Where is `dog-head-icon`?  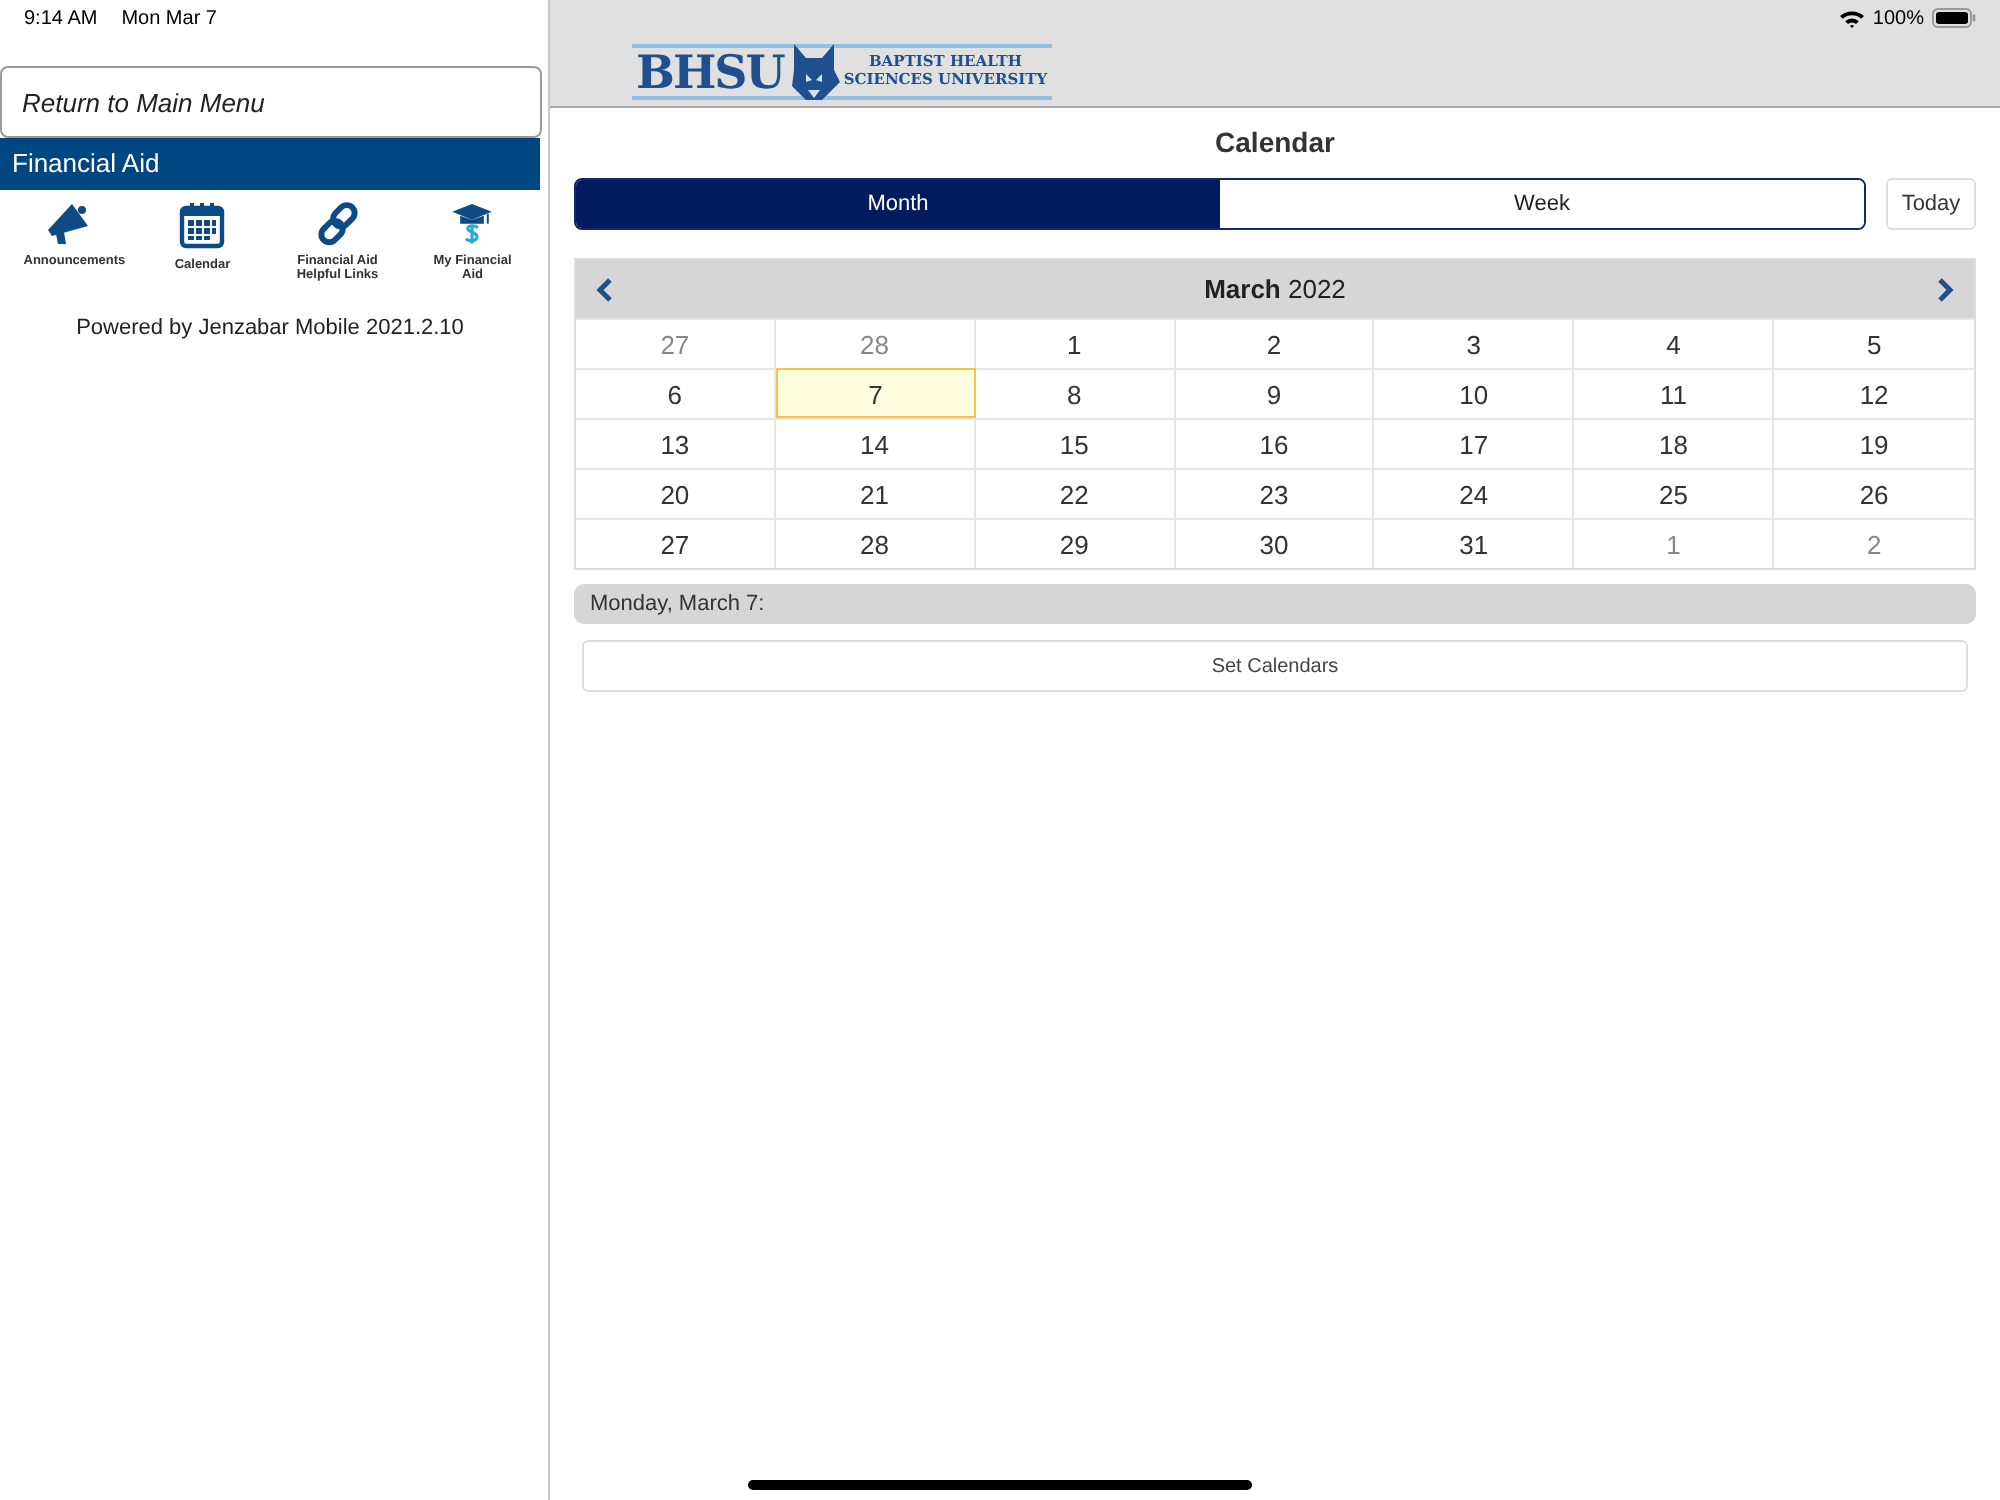 dog-head-icon is located at coordinates (813, 72).